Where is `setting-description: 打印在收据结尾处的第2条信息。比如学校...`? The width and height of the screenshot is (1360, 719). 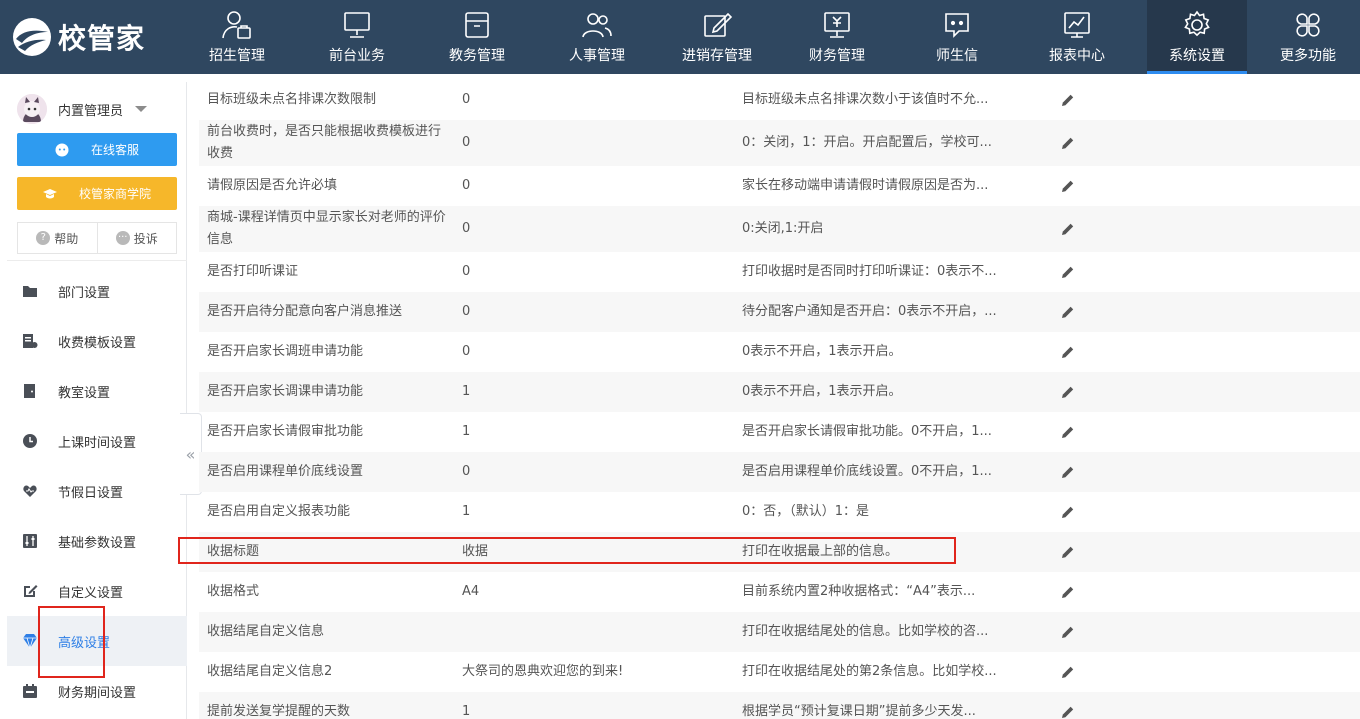
setting-description: 打印在收据结尾处的第2条信息。比如学校... is located at coordinates (869, 671).